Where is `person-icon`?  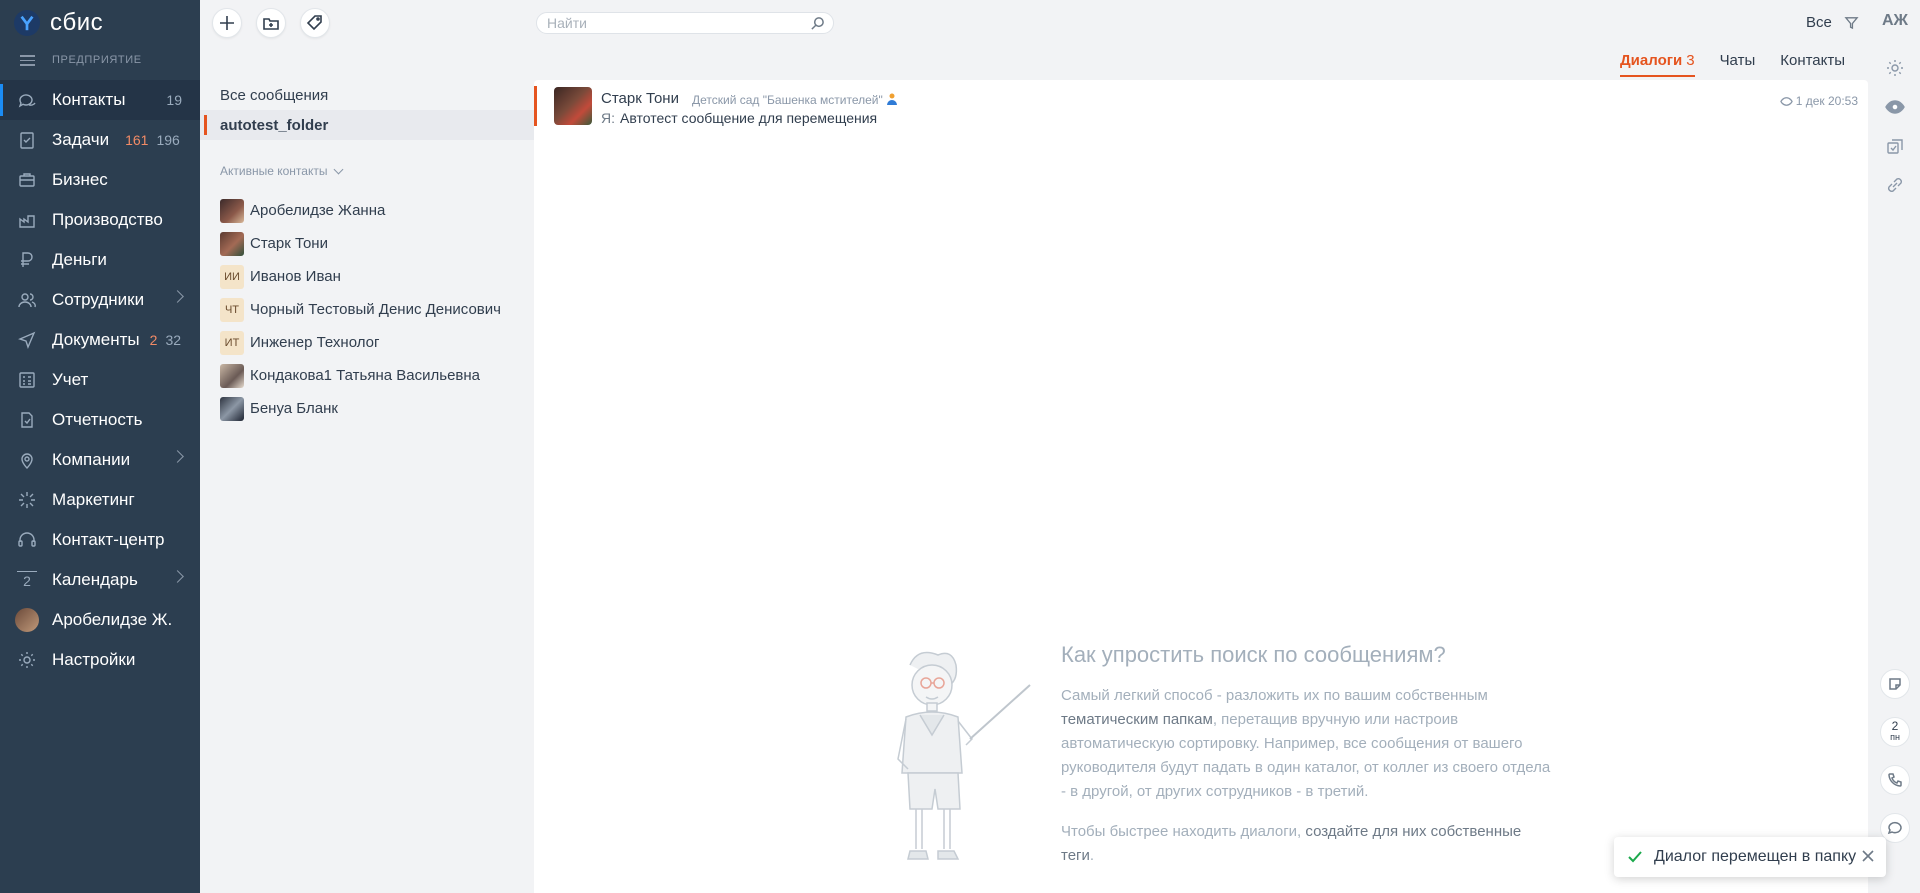
person-icon is located at coordinates (891, 99).